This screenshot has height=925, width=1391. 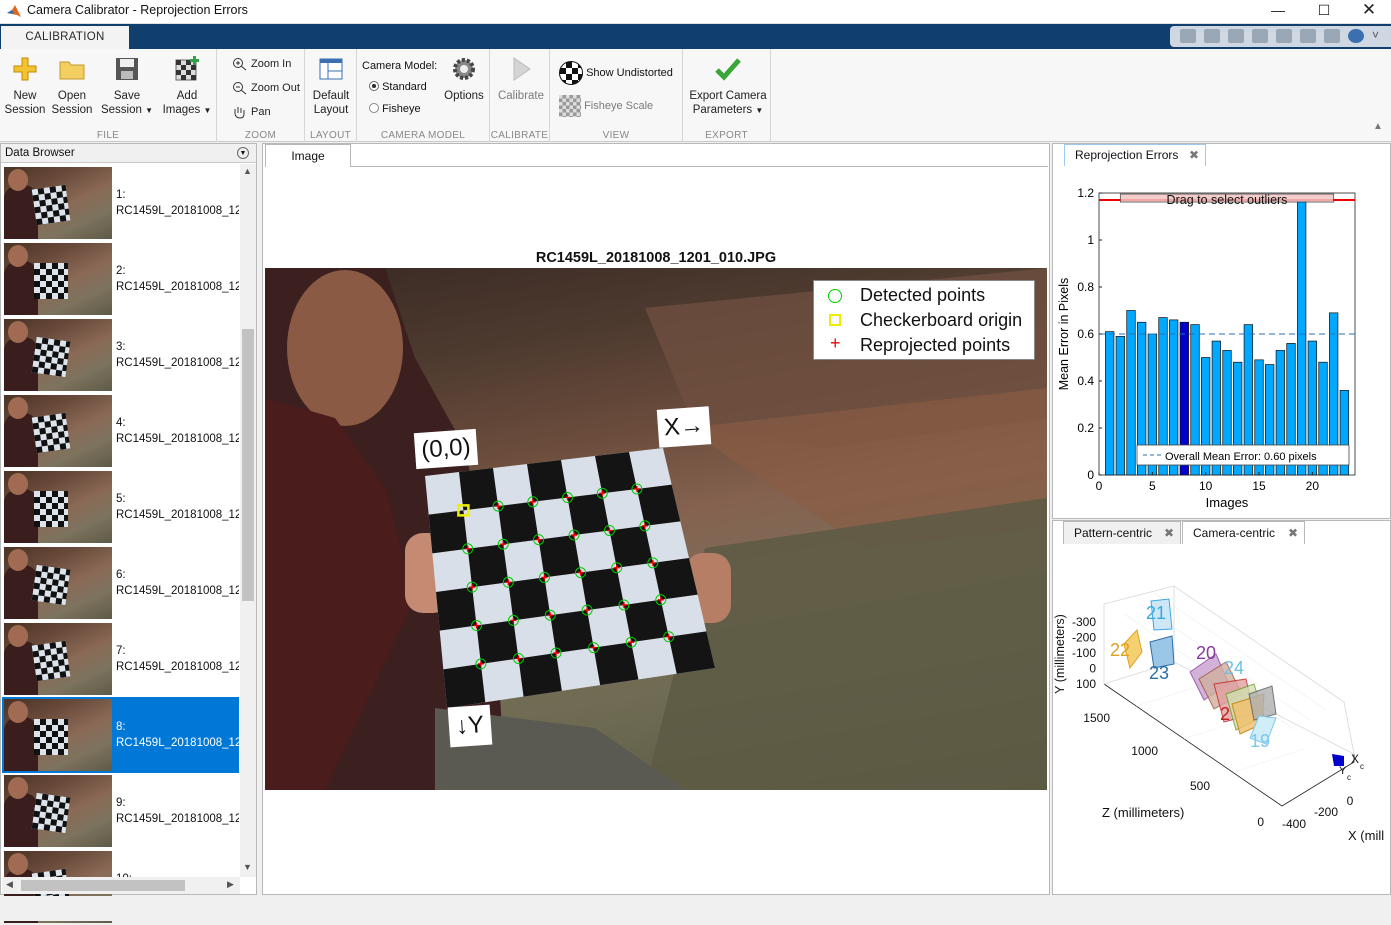 I want to click on collapse-ribbon-icon: ▲, so click(x=1378, y=126).